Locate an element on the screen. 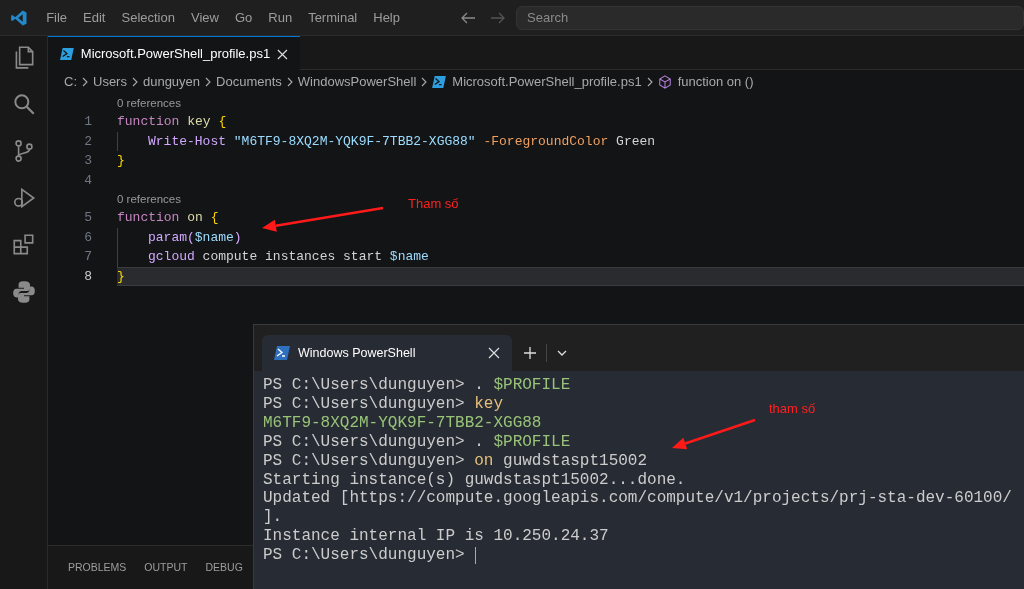  menu-item: File is located at coordinates (57, 17).